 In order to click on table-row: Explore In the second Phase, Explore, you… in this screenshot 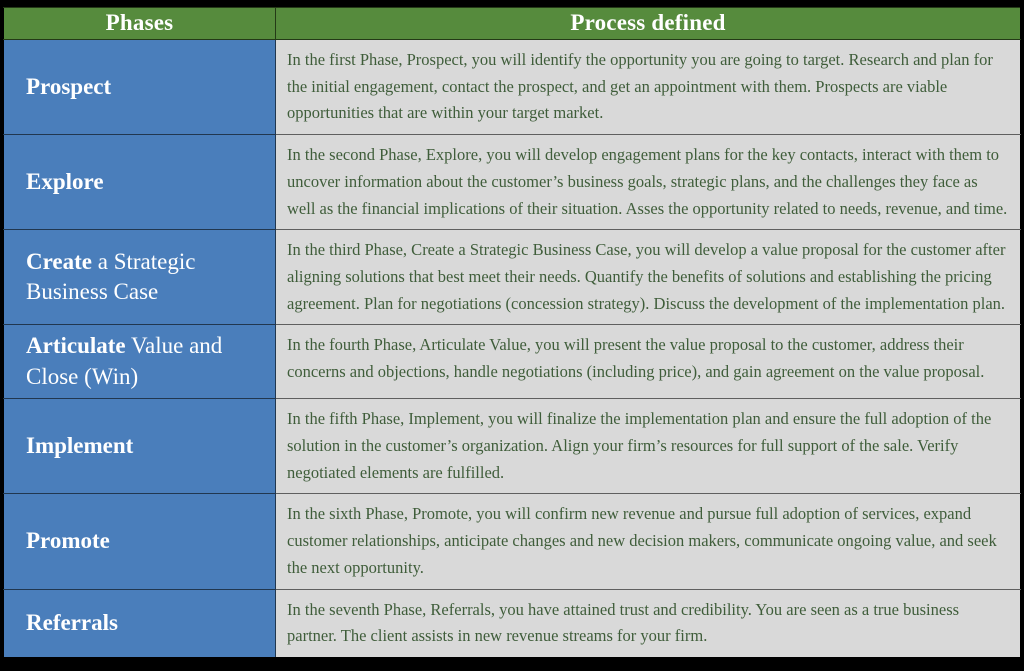, I will do `click(512, 182)`.